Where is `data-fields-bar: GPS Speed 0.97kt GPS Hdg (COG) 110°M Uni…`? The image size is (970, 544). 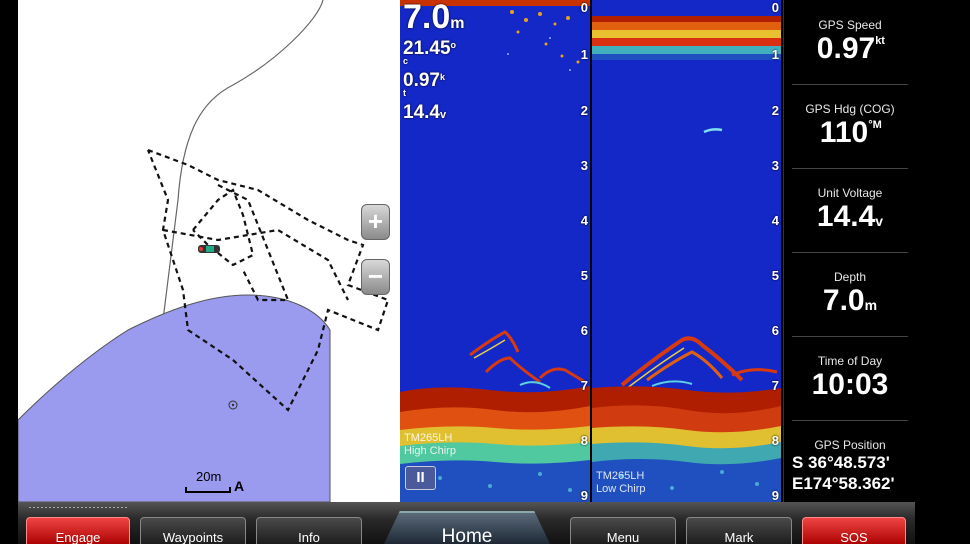 data-fields-bar: GPS Speed 0.97kt GPS Hdg (COG) 110°M Uni… is located at coordinates (849, 251).